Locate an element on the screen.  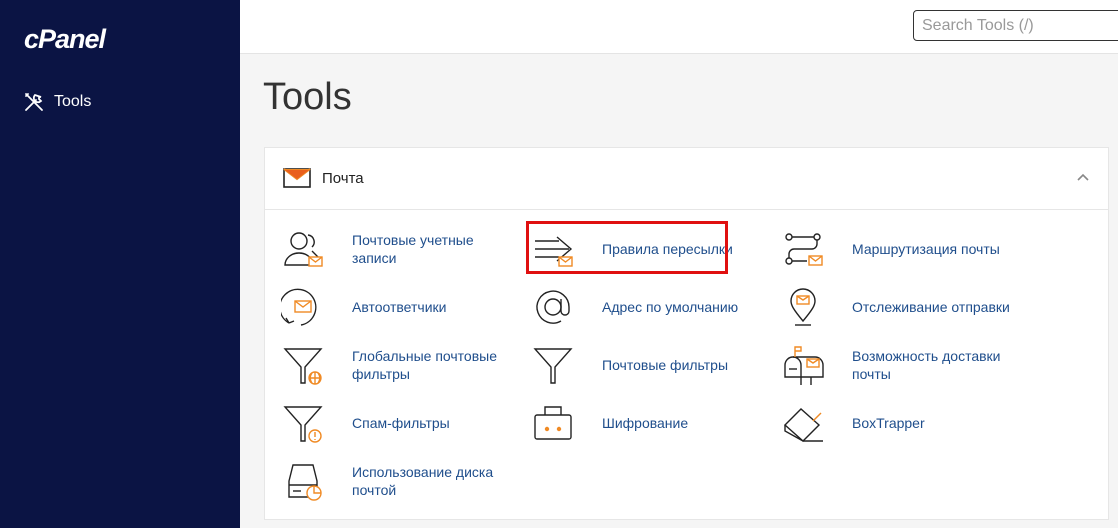
tool-encryption: Шифрование is located at coordinates (645, 423).